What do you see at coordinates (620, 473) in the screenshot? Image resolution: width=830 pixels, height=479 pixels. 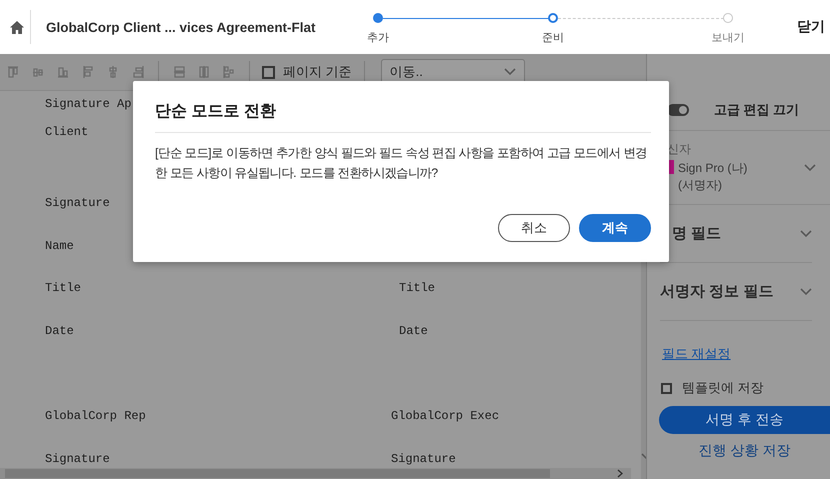 I see `scroll-right-icon` at bounding box center [620, 473].